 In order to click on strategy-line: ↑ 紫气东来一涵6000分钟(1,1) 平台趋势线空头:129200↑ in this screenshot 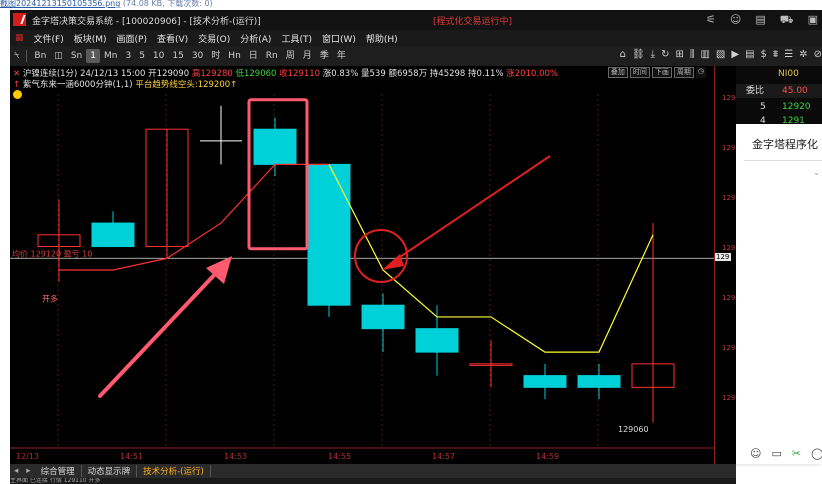, I will do `click(125, 85)`.